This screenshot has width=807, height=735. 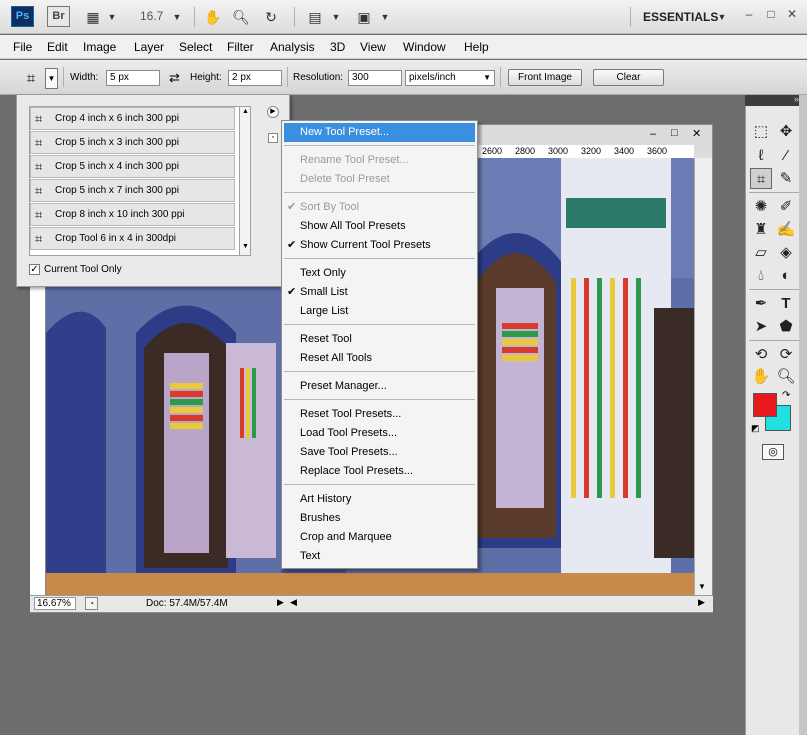 I want to click on status-arrow-icon: ▶, so click(x=280, y=602).